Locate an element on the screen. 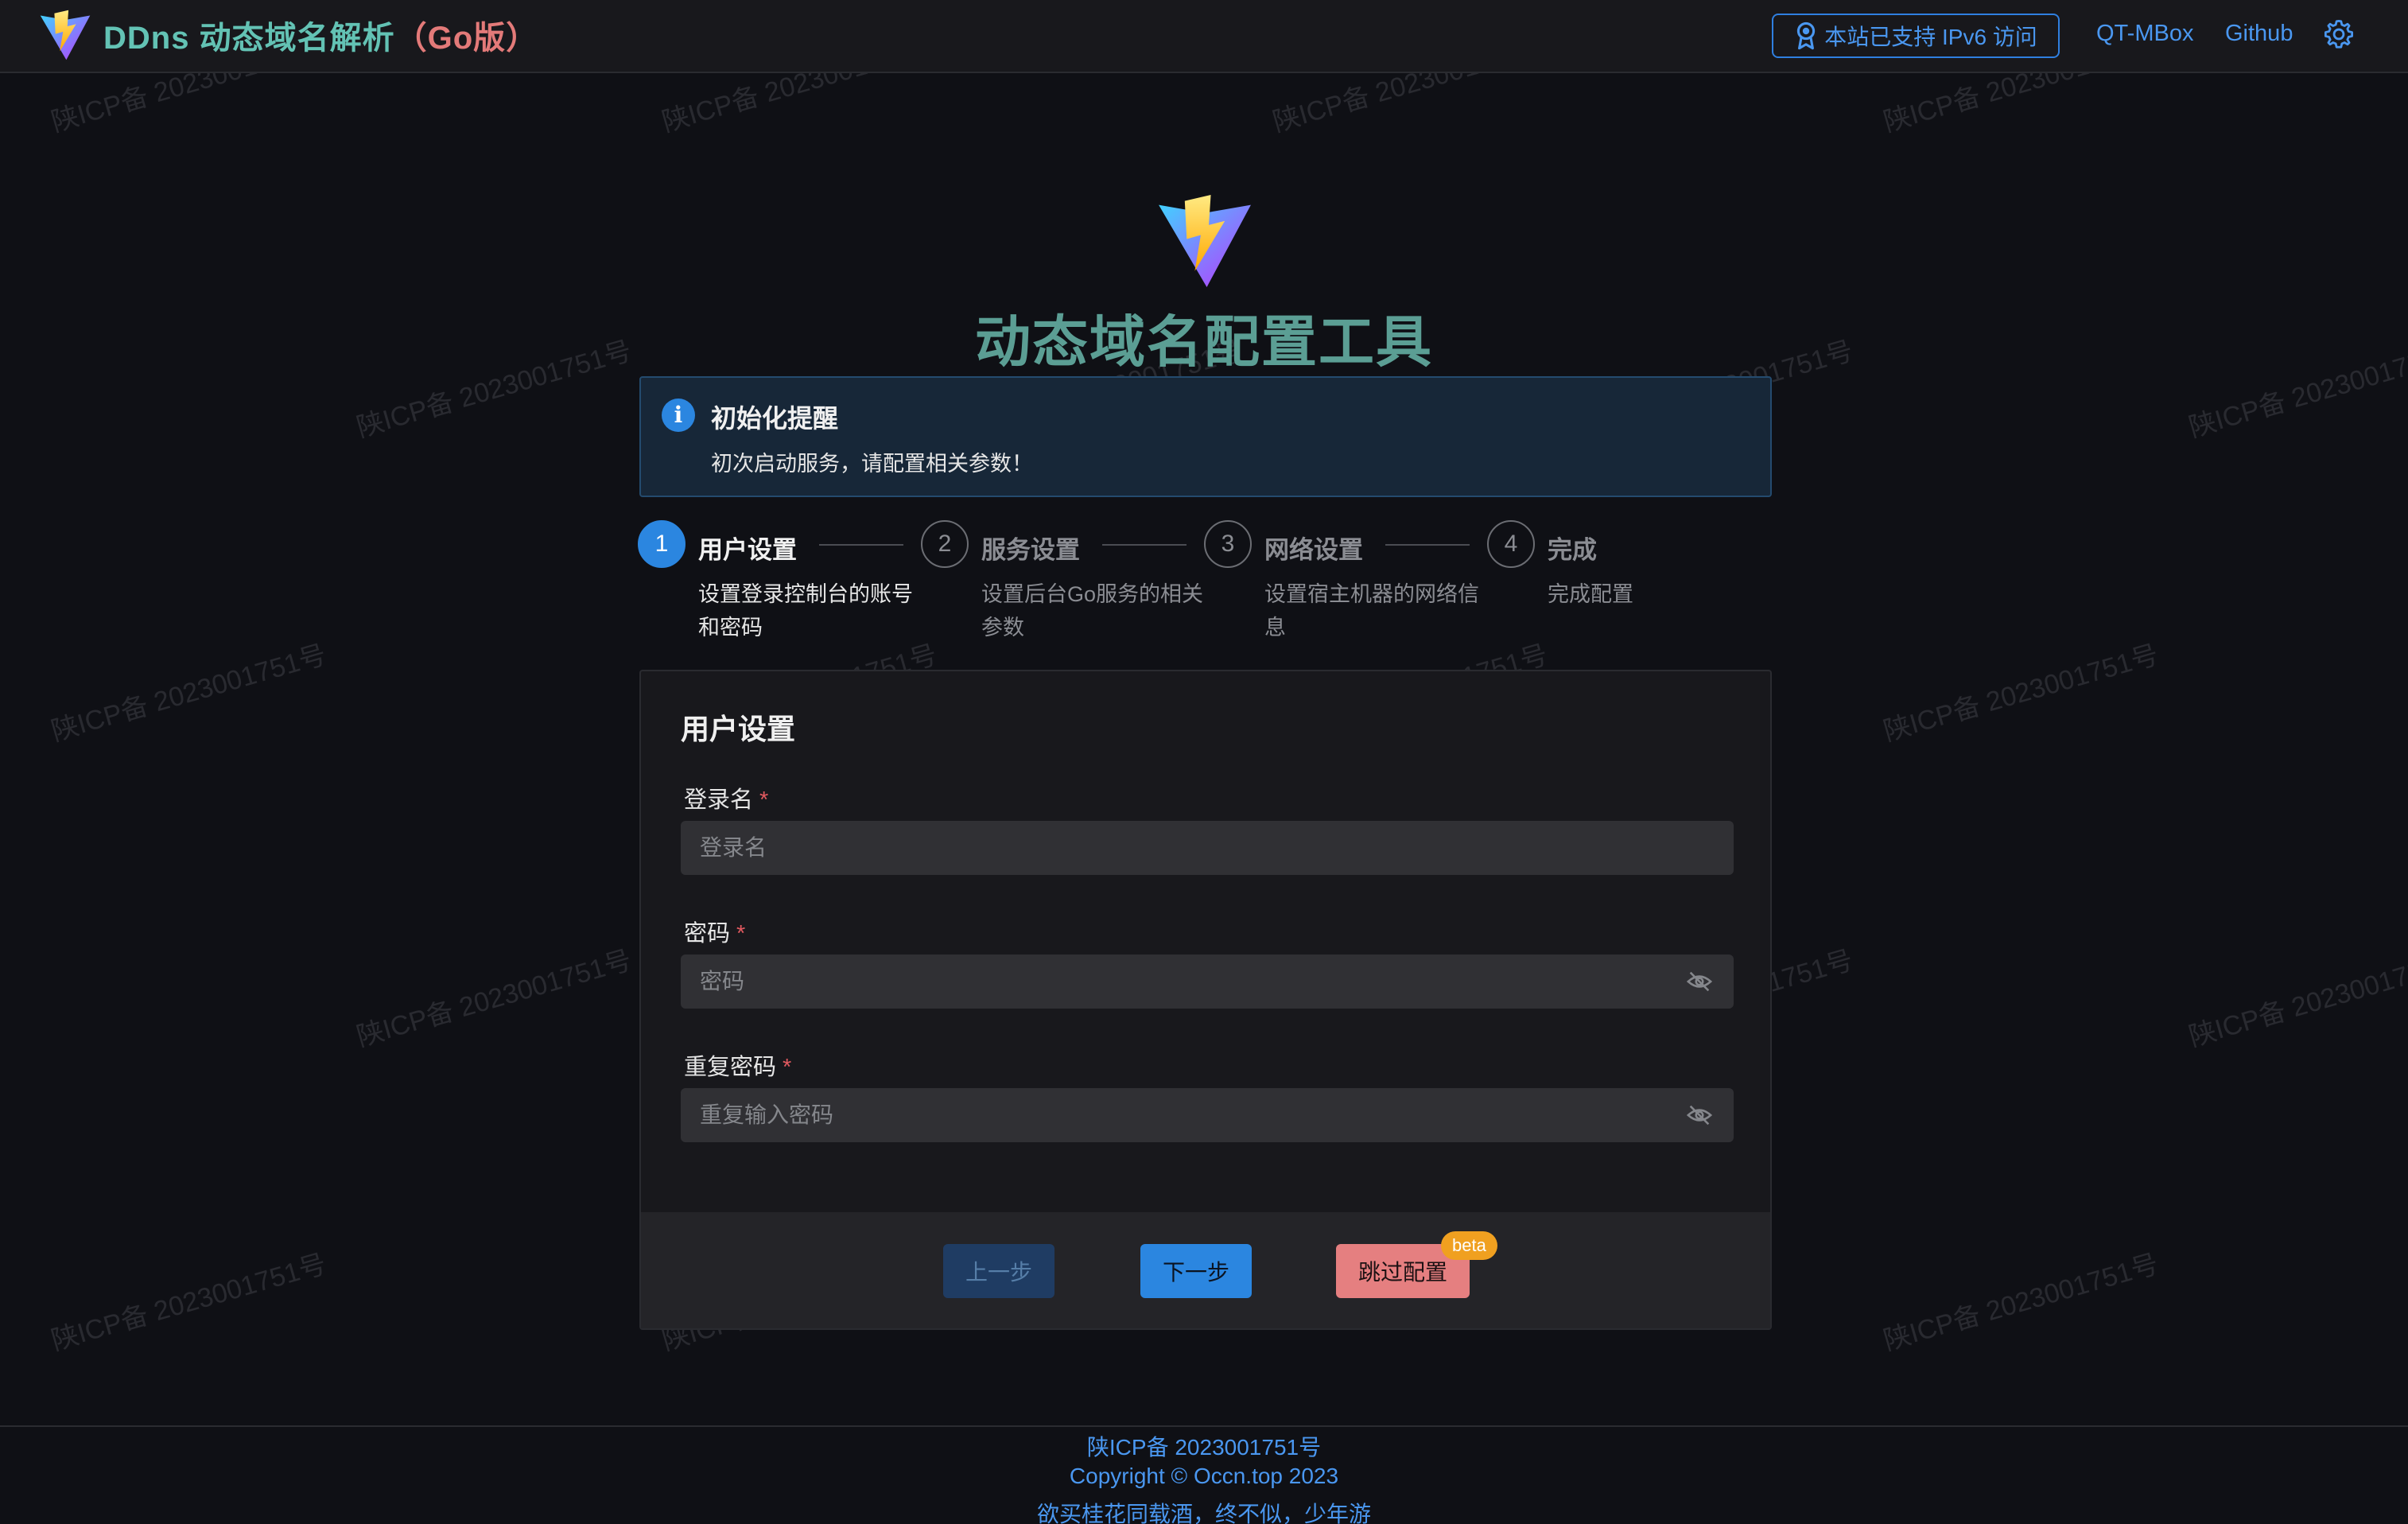  ipv6-badge-label: 本站已支持 IPv6 访问 is located at coordinates (1930, 37).